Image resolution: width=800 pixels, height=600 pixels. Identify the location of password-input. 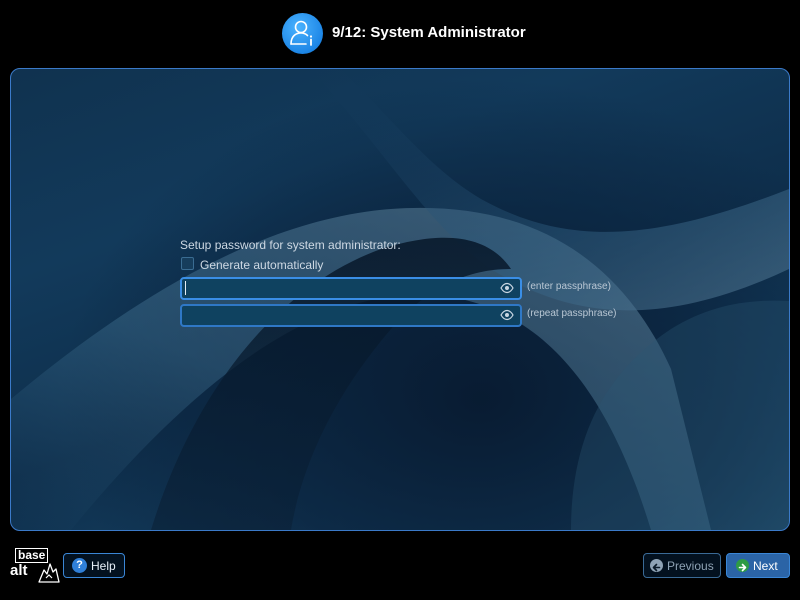
(351, 288).